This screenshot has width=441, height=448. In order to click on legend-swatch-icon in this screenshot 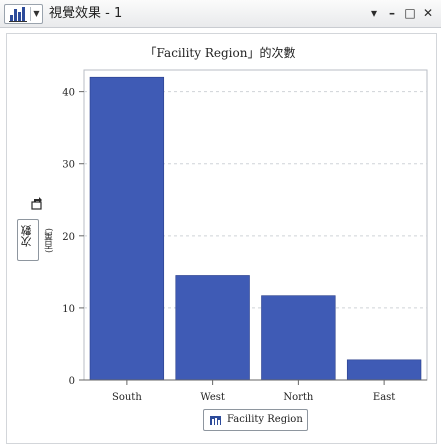, I will do `click(215, 420)`.